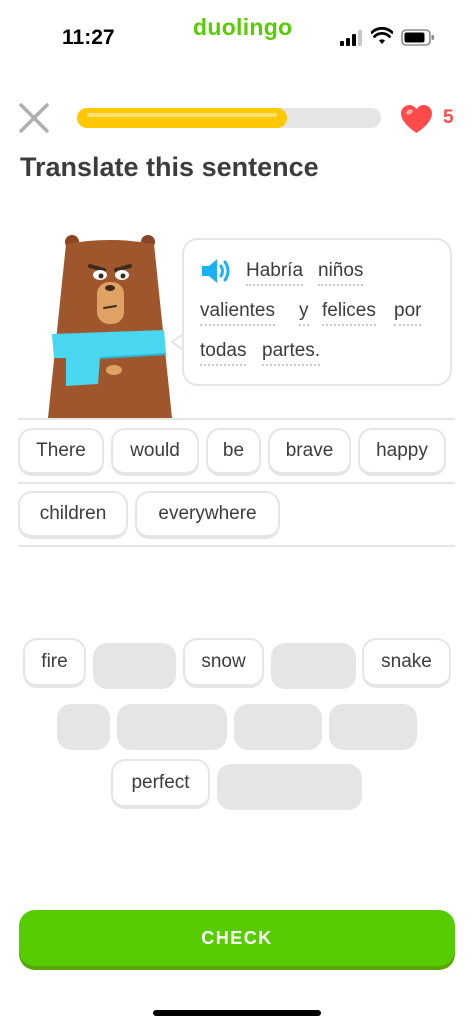  What do you see at coordinates (275, 273) in the screenshot?
I see `sentence-word: Habría` at bounding box center [275, 273].